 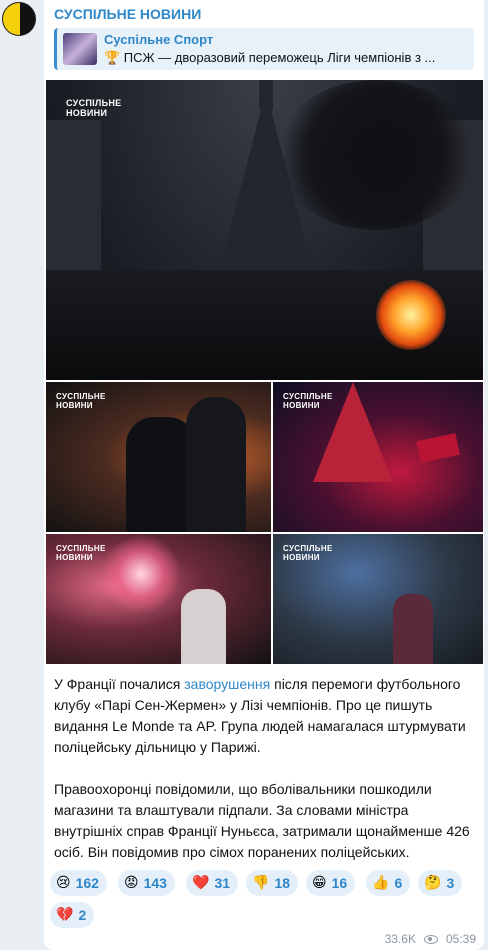 I want to click on message-meta: 33.6K 05:39, so click(x=430, y=939).